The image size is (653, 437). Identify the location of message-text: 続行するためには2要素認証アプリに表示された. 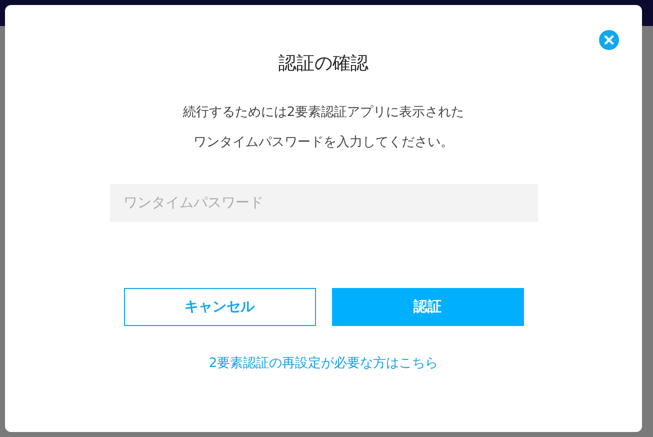
(323, 113).